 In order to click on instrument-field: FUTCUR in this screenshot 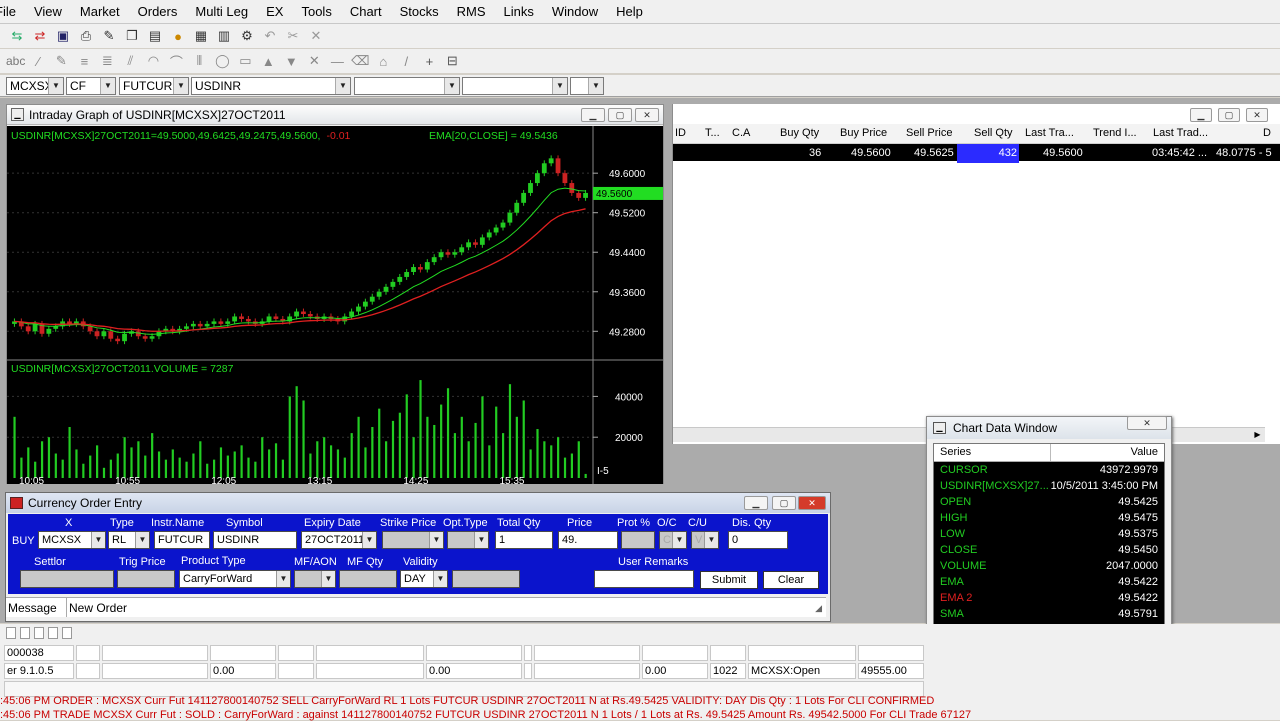, I will do `click(182, 540)`.